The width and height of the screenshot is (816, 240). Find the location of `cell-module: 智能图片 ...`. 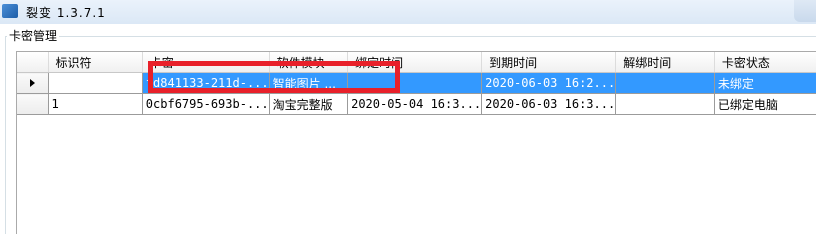

cell-module: 智能图片 ... is located at coordinates (309, 83).